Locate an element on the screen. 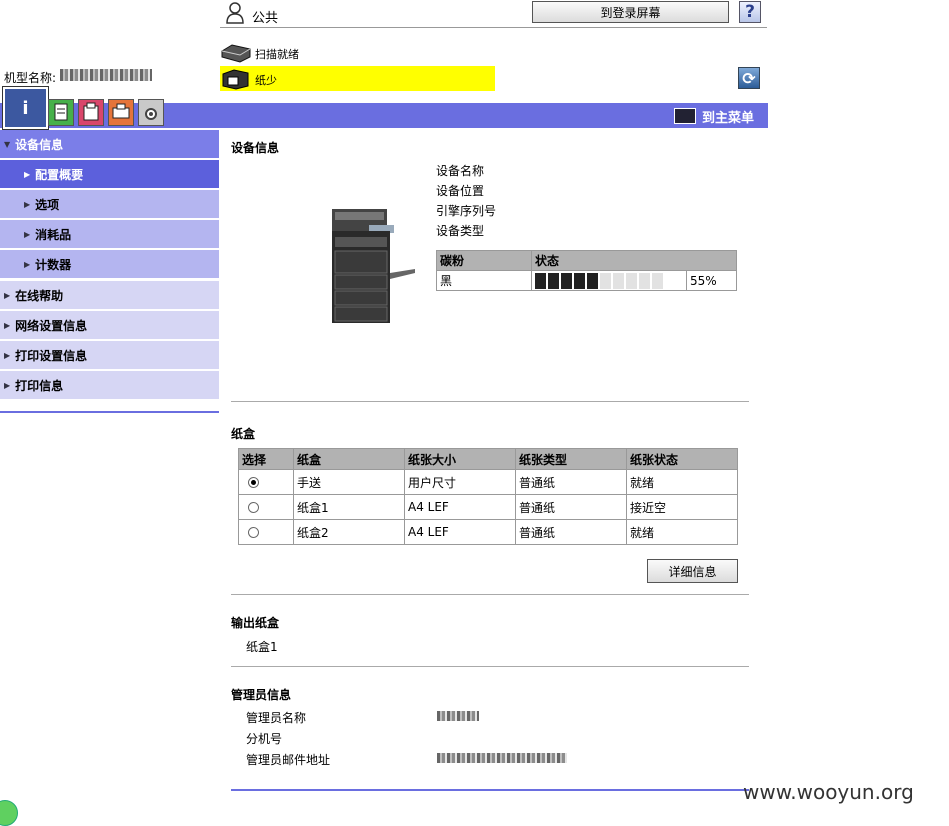 The width and height of the screenshot is (949, 826). sidebar-item-consumables: ▶ 消耗品 is located at coordinates (109, 234).